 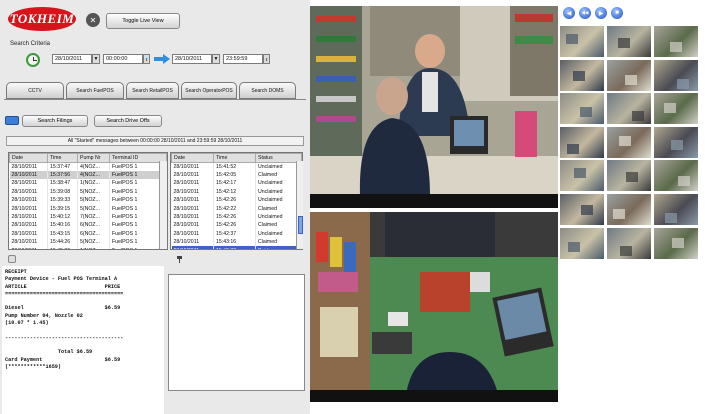 What do you see at coordinates (88, 183) in the screenshot?
I see `table-row: 28/10/2011 15:38:47 1(NOZ... FuelPOS 1` at bounding box center [88, 183].